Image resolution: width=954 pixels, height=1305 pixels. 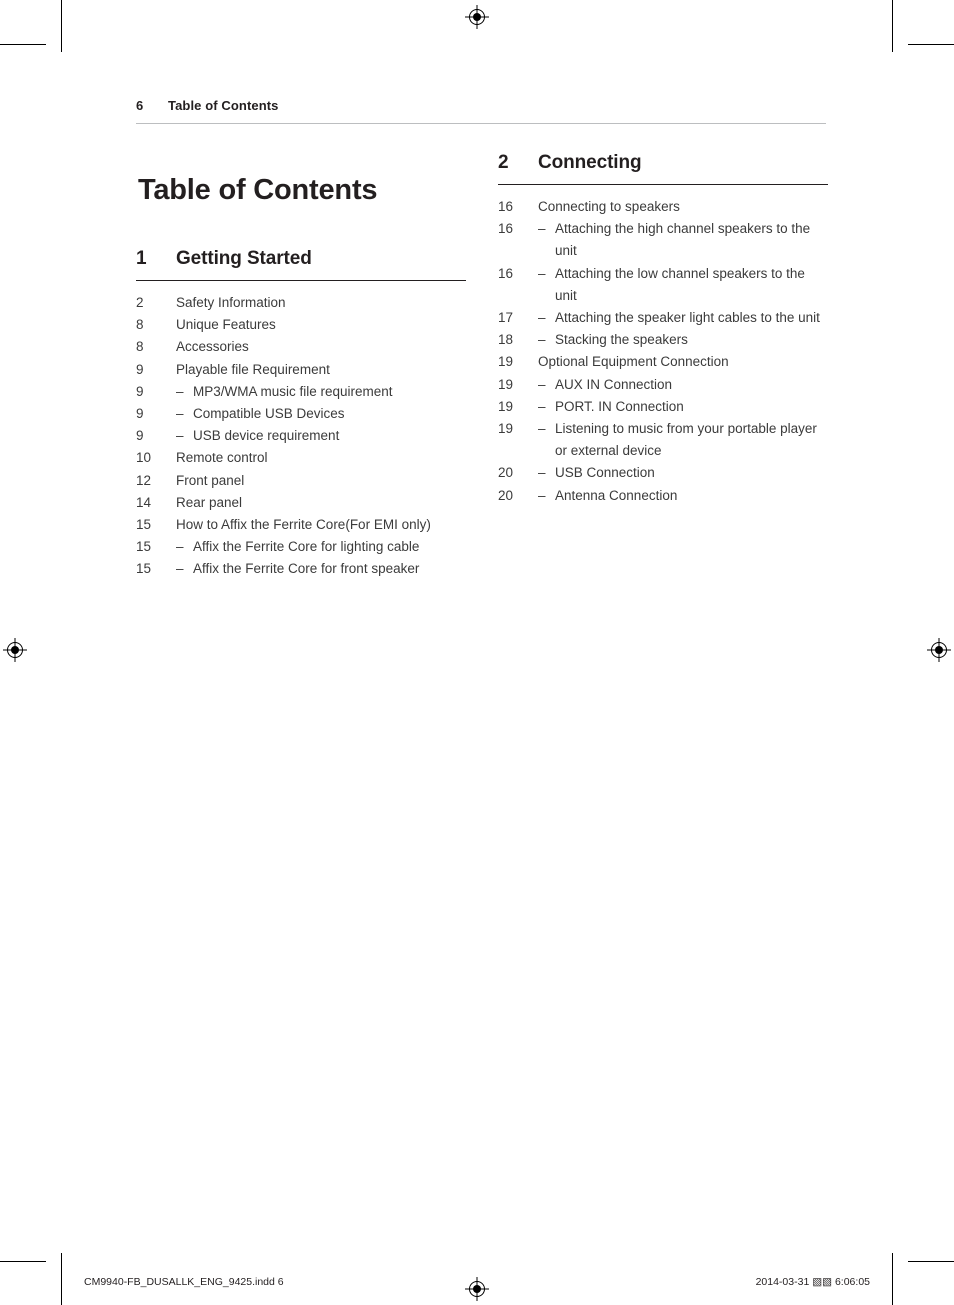 What do you see at coordinates (231, 302) in the screenshot?
I see `toc-entry-label: Safety Information` at bounding box center [231, 302].